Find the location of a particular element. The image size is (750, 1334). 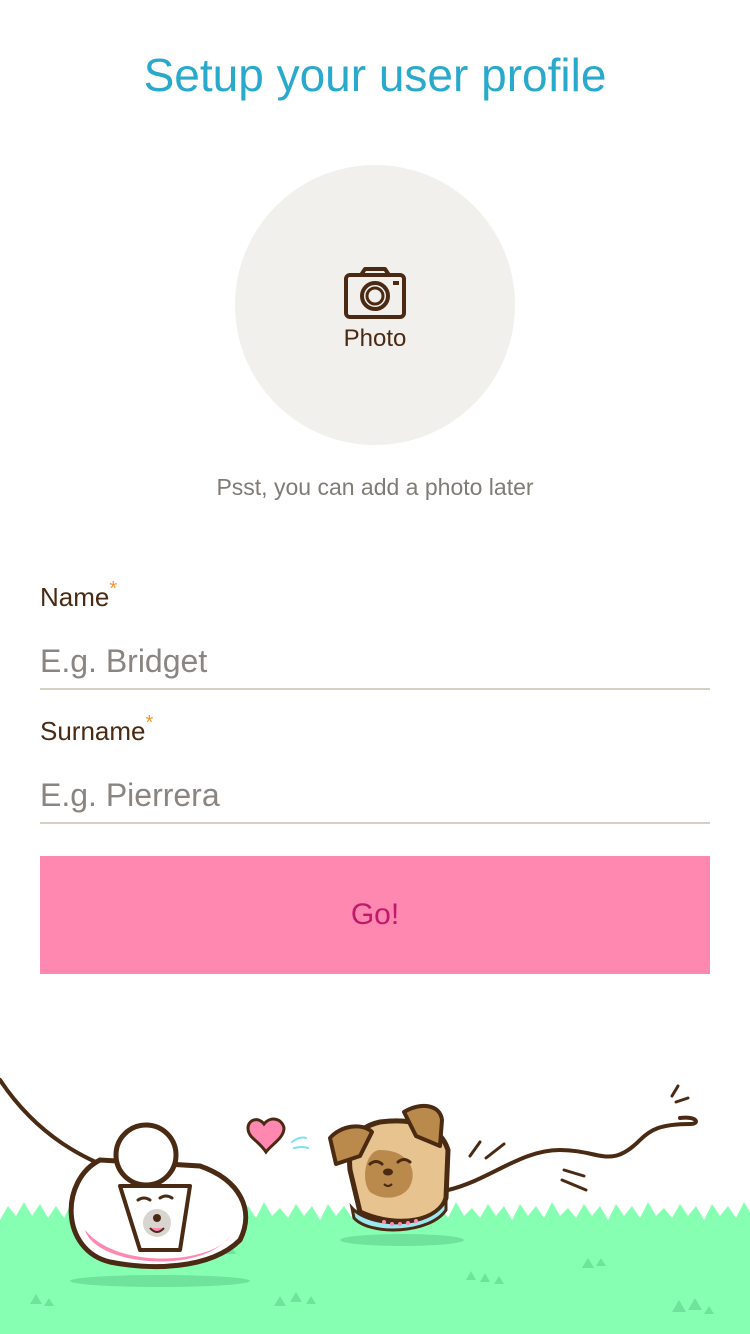

page-title: Setup your user profile is located at coordinates (375, 75).